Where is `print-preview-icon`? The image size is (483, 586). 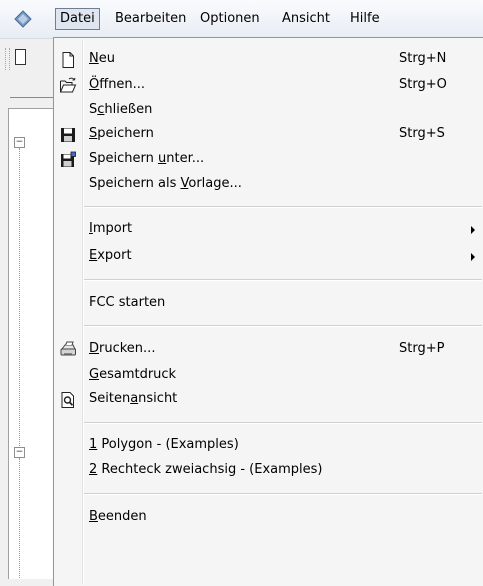 print-preview-icon is located at coordinates (67, 400).